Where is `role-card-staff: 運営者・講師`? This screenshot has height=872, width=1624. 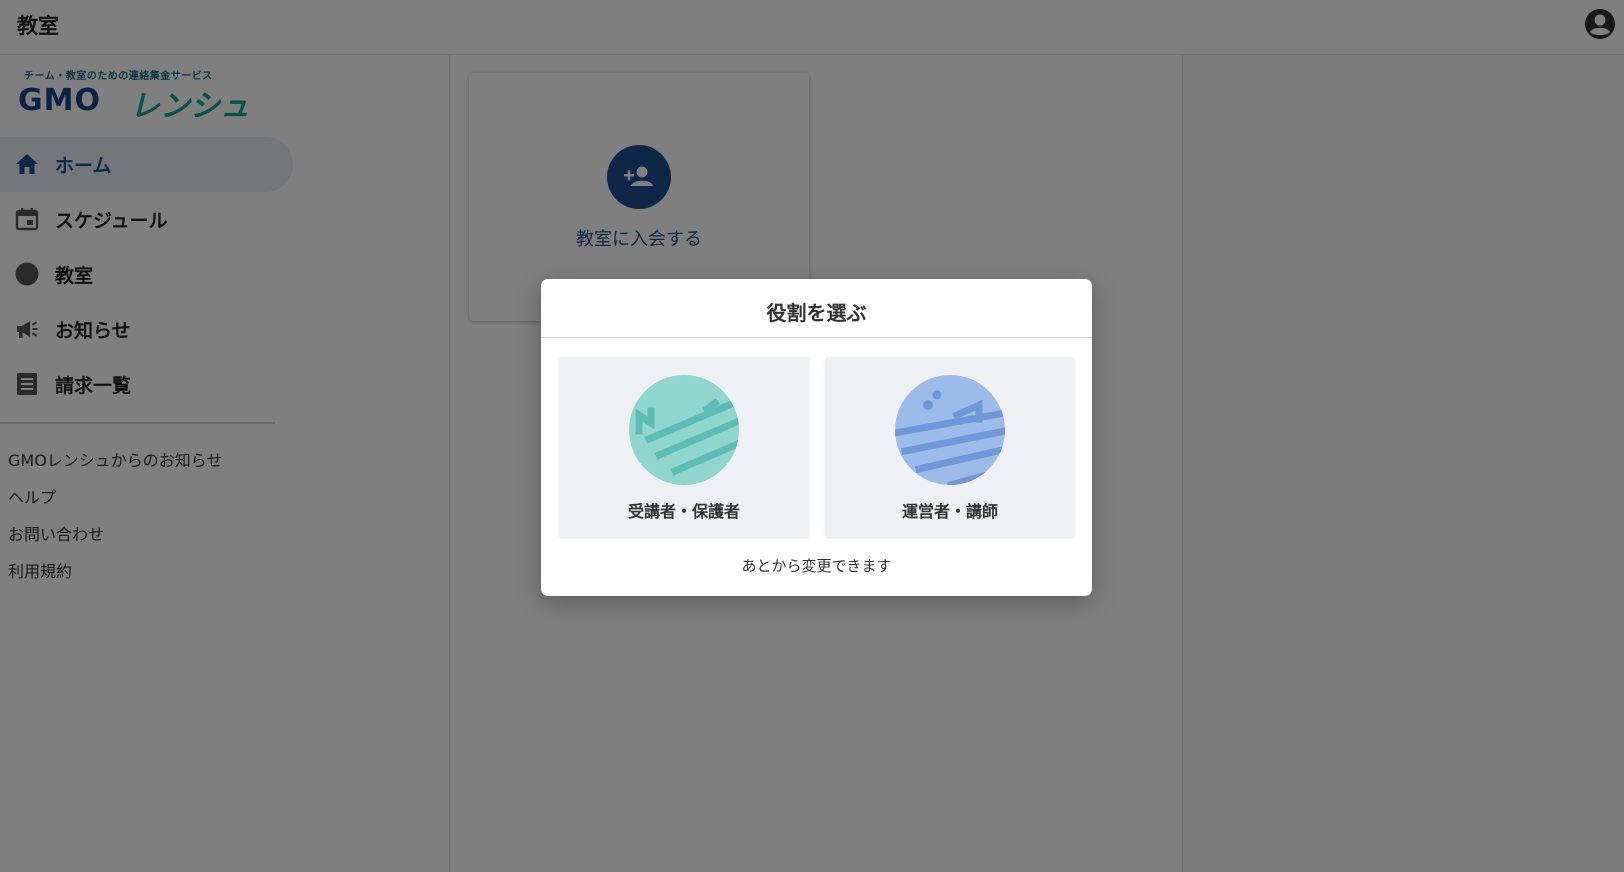 role-card-staff: 運営者・講師 is located at coordinates (950, 447).